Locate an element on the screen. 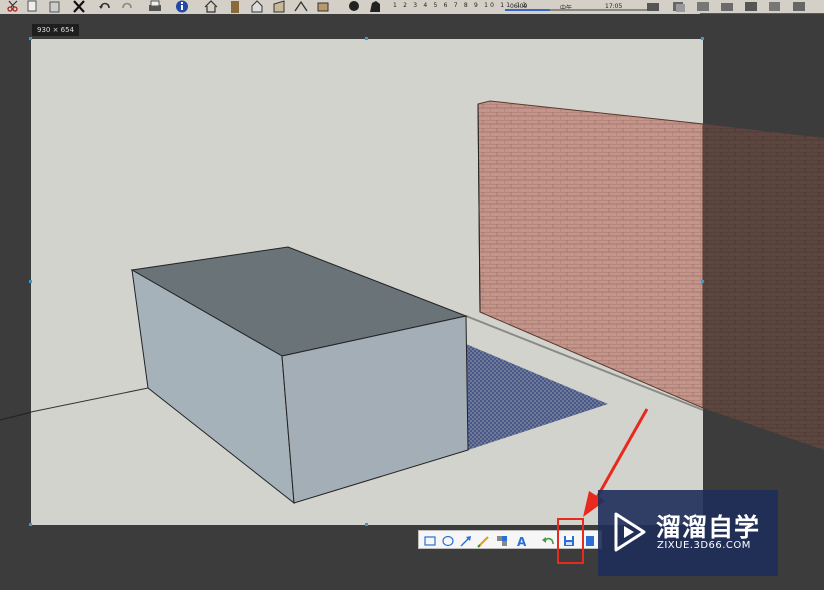  selection-handle-top-left is located at coordinates (30, 38).